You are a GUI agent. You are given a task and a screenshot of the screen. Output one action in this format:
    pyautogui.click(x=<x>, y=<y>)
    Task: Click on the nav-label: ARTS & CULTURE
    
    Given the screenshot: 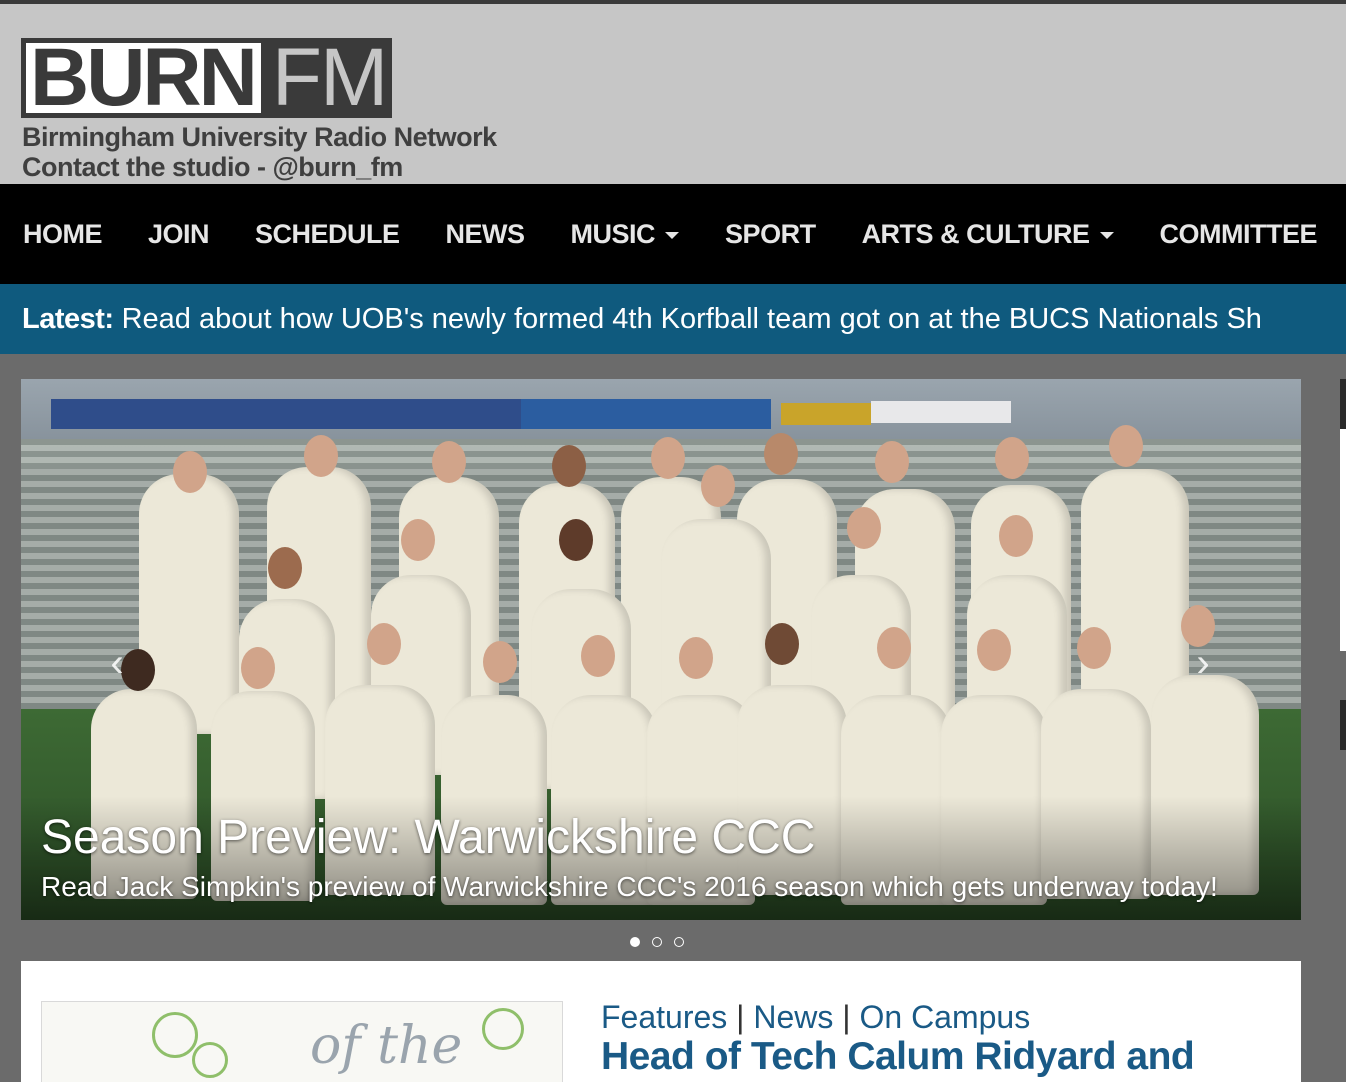 What is the action you would take?
    pyautogui.click(x=975, y=233)
    